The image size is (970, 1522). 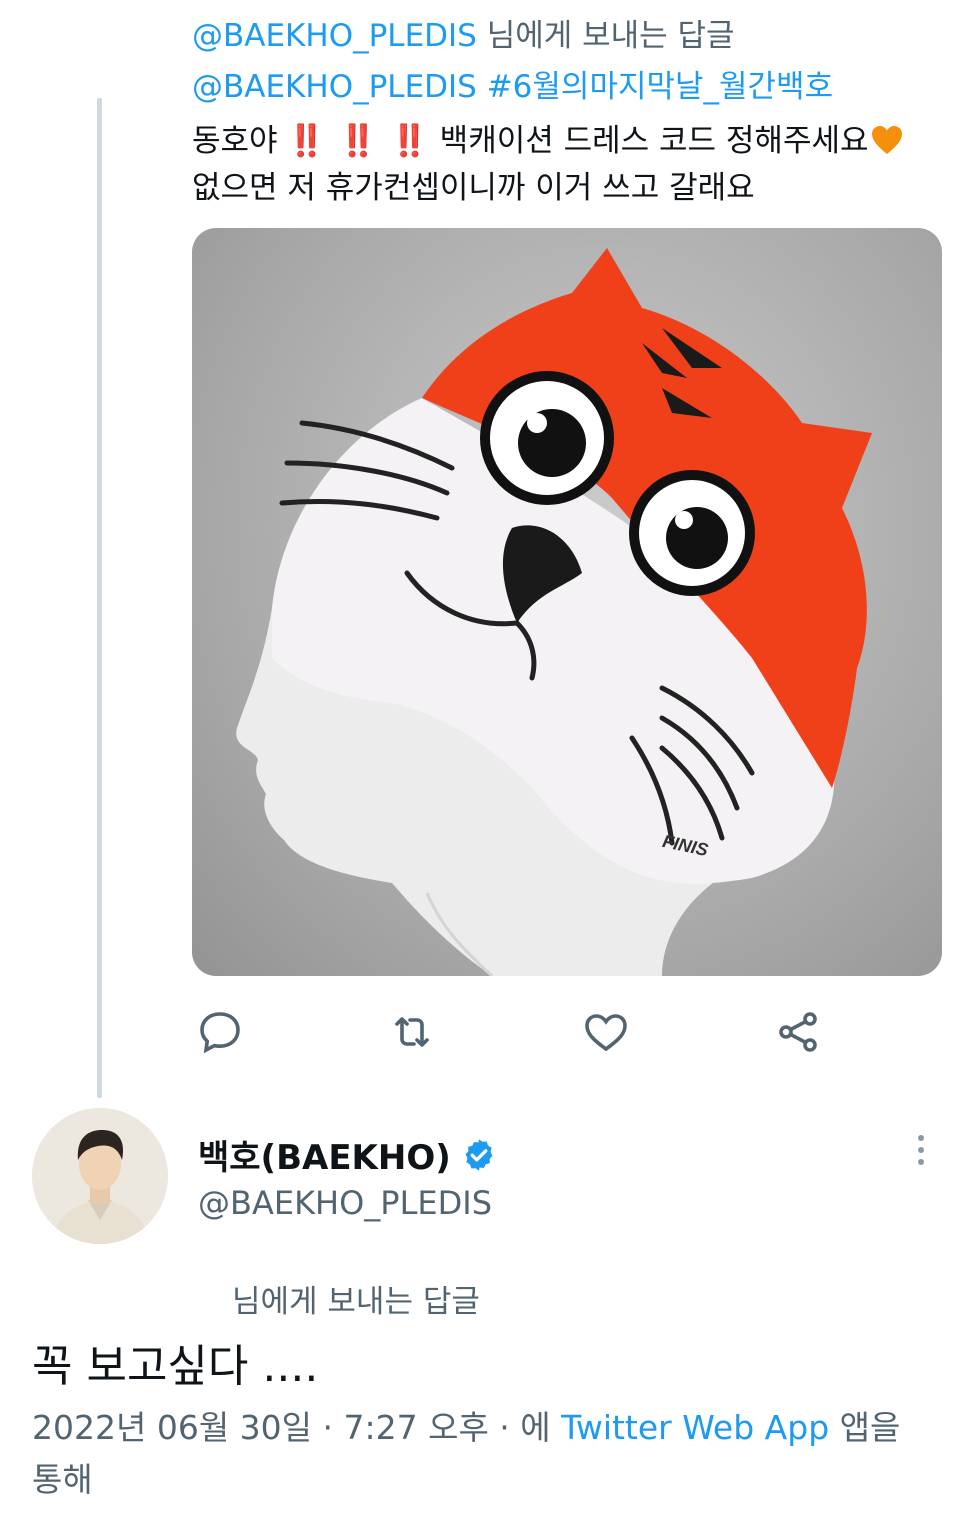 I want to click on more-vertical-icon, so click(x=921, y=1150).